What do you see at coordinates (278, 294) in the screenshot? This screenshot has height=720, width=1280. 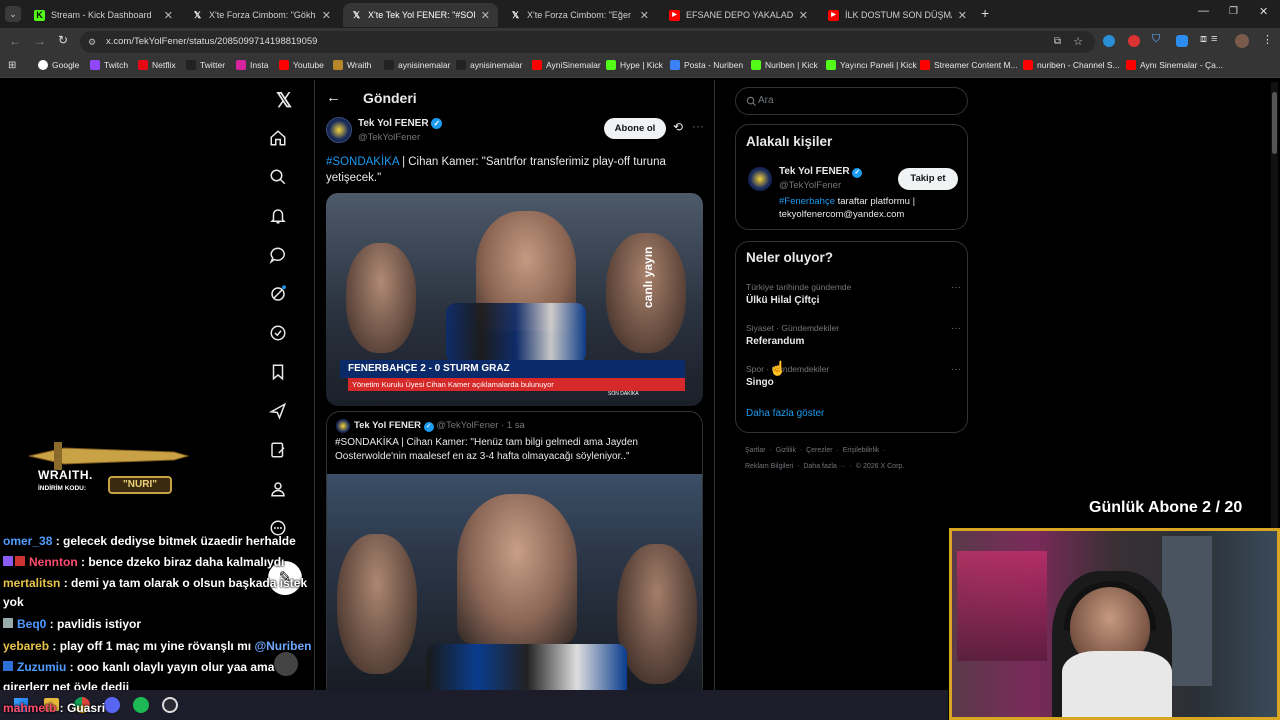 I see `grok-icon` at bounding box center [278, 294].